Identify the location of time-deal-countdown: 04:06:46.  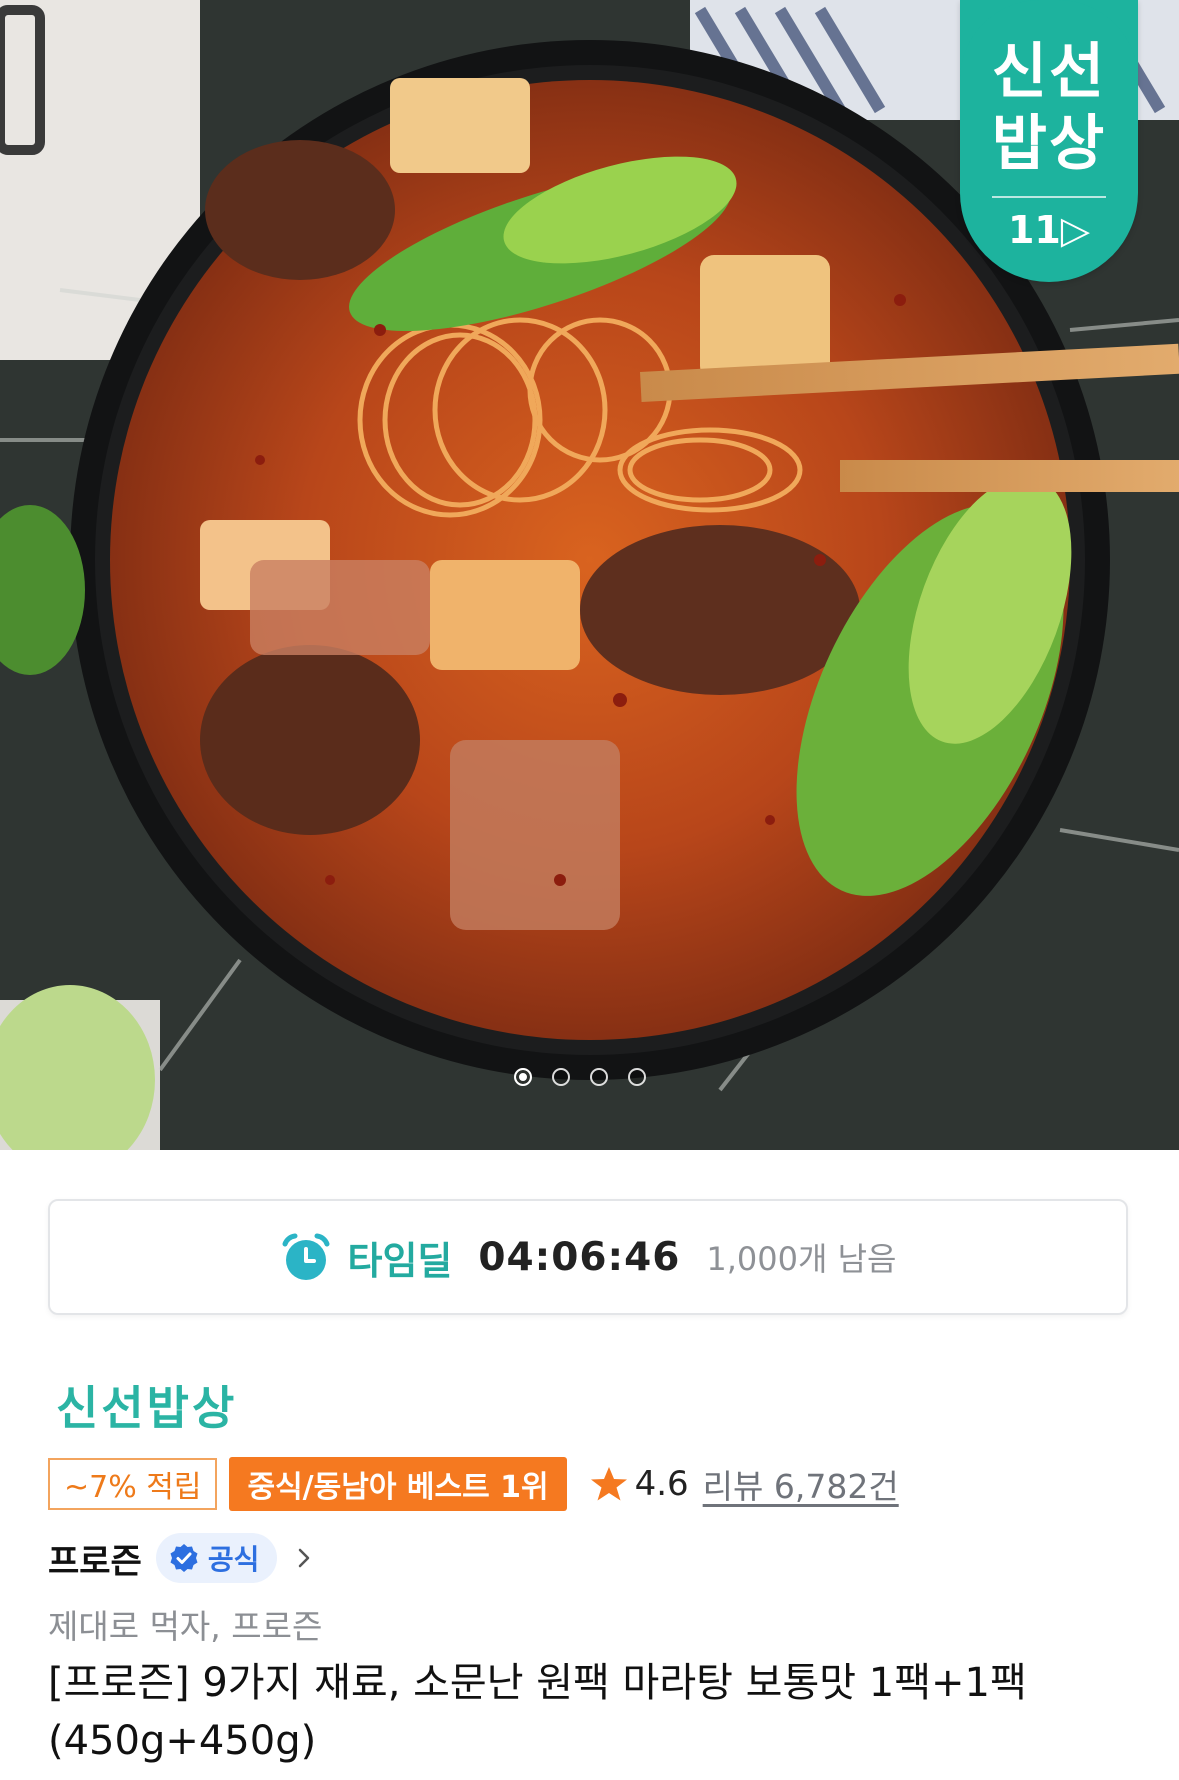
(579, 1257).